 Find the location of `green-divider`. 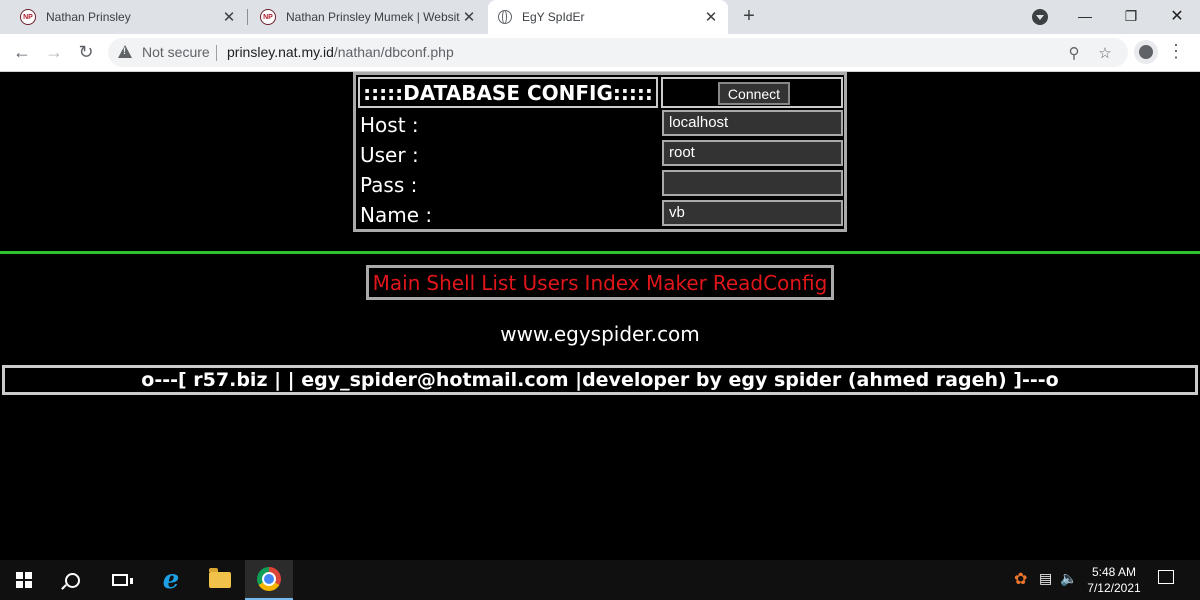

green-divider is located at coordinates (600, 252).